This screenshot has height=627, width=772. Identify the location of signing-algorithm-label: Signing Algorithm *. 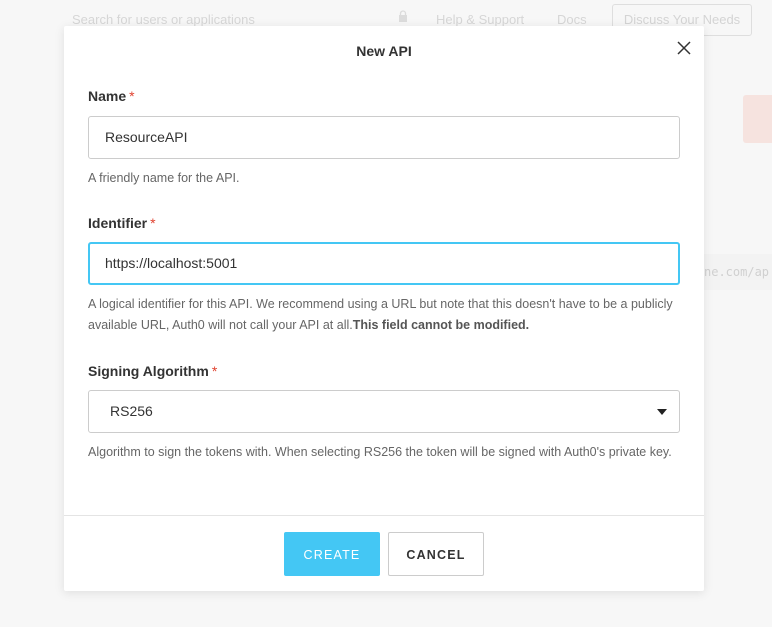
(152, 371).